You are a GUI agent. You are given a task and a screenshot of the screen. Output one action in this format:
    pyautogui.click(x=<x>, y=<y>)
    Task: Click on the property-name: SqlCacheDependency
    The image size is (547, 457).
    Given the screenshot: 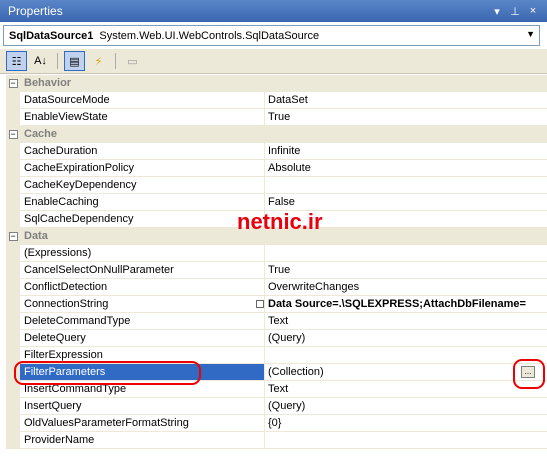 What is the action you would take?
    pyautogui.click(x=142, y=219)
    